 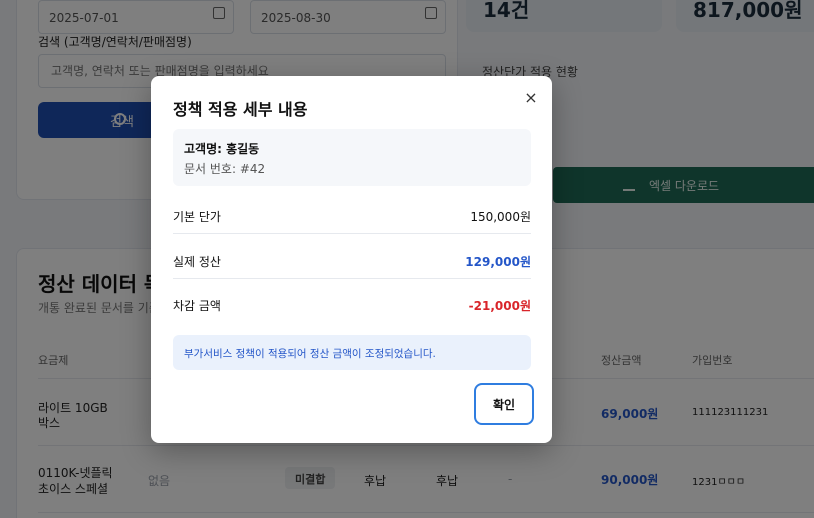 I want to click on customer-name: 고객명: 홍길동, so click(x=222, y=149).